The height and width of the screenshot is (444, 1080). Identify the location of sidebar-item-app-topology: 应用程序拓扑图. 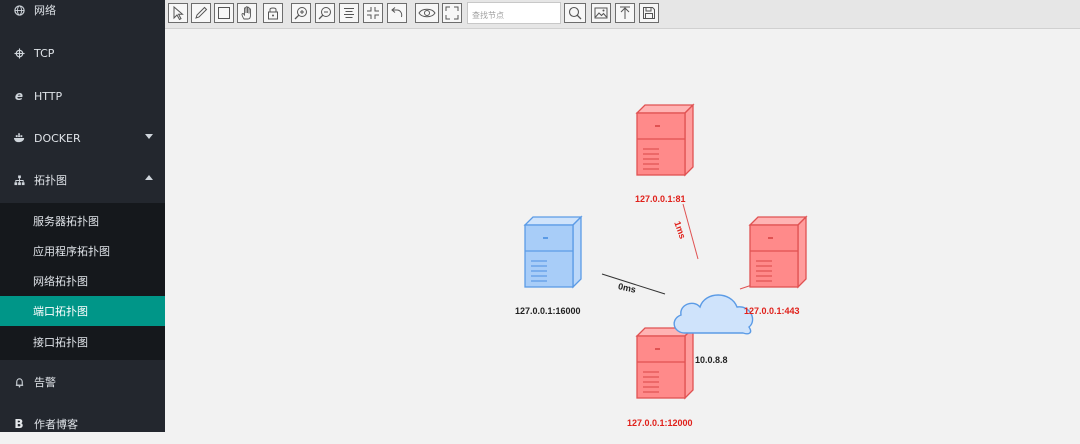
(82, 251).